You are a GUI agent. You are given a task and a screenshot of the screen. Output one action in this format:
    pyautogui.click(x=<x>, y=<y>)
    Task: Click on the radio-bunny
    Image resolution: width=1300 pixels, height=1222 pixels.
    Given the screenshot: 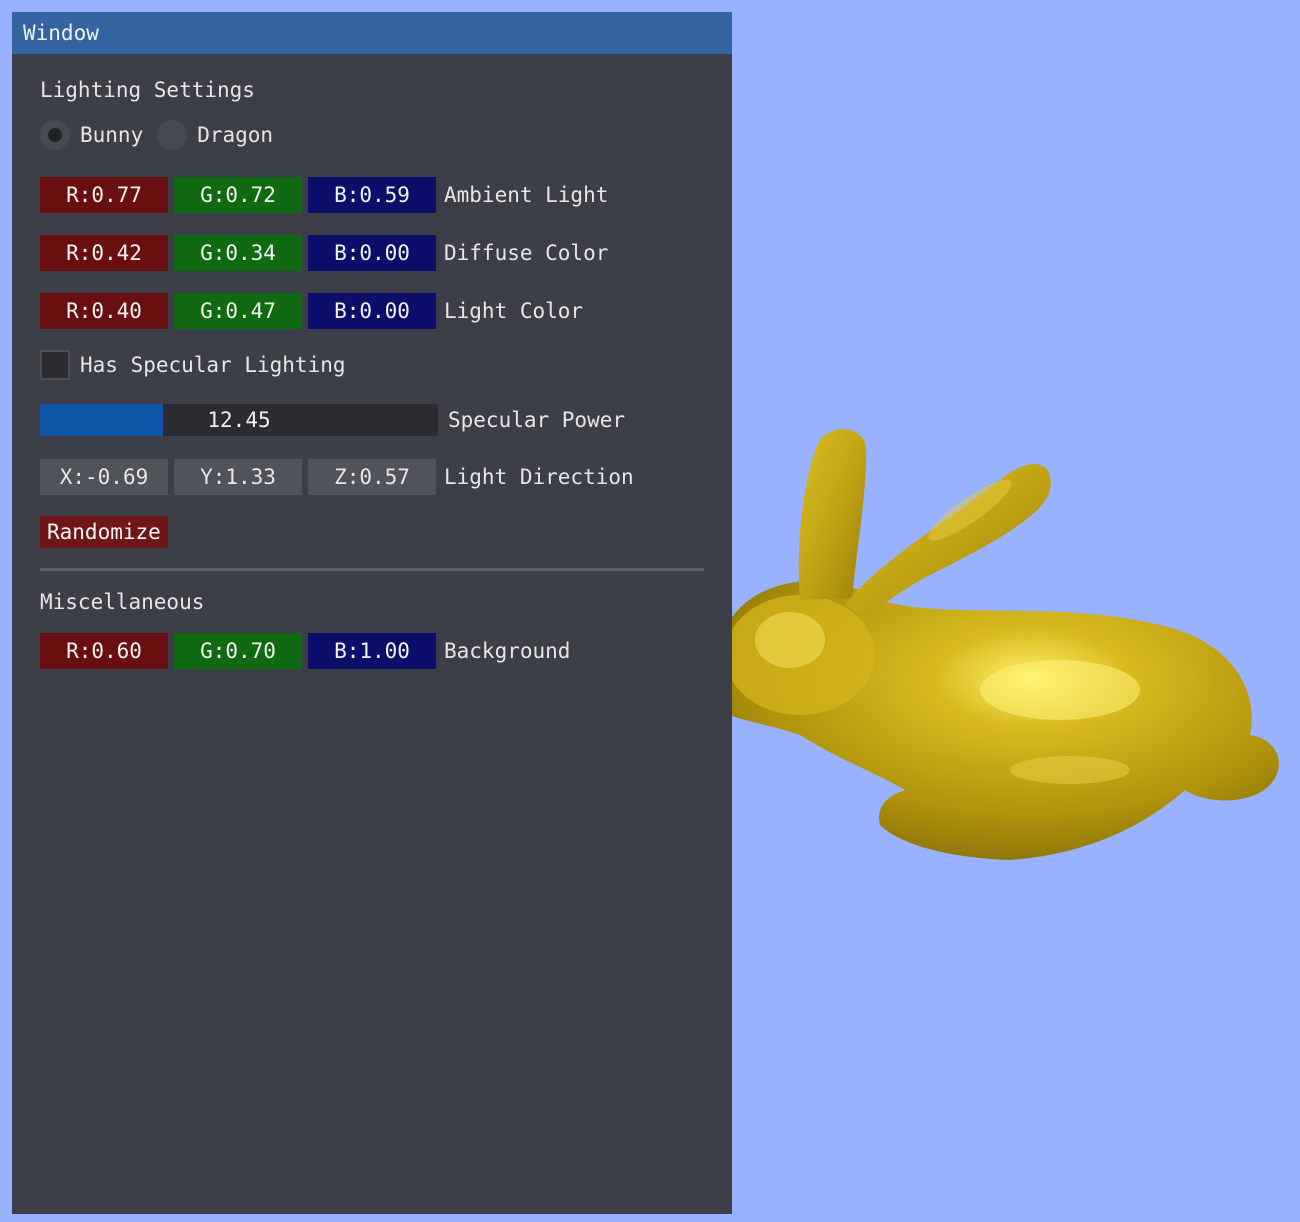 What is the action you would take?
    pyautogui.click(x=55, y=135)
    